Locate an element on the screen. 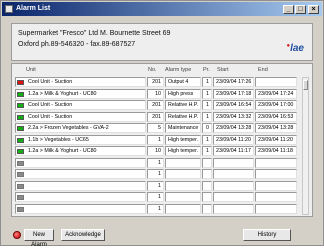  alarm-indicator-icon is located at coordinates (17, 235).